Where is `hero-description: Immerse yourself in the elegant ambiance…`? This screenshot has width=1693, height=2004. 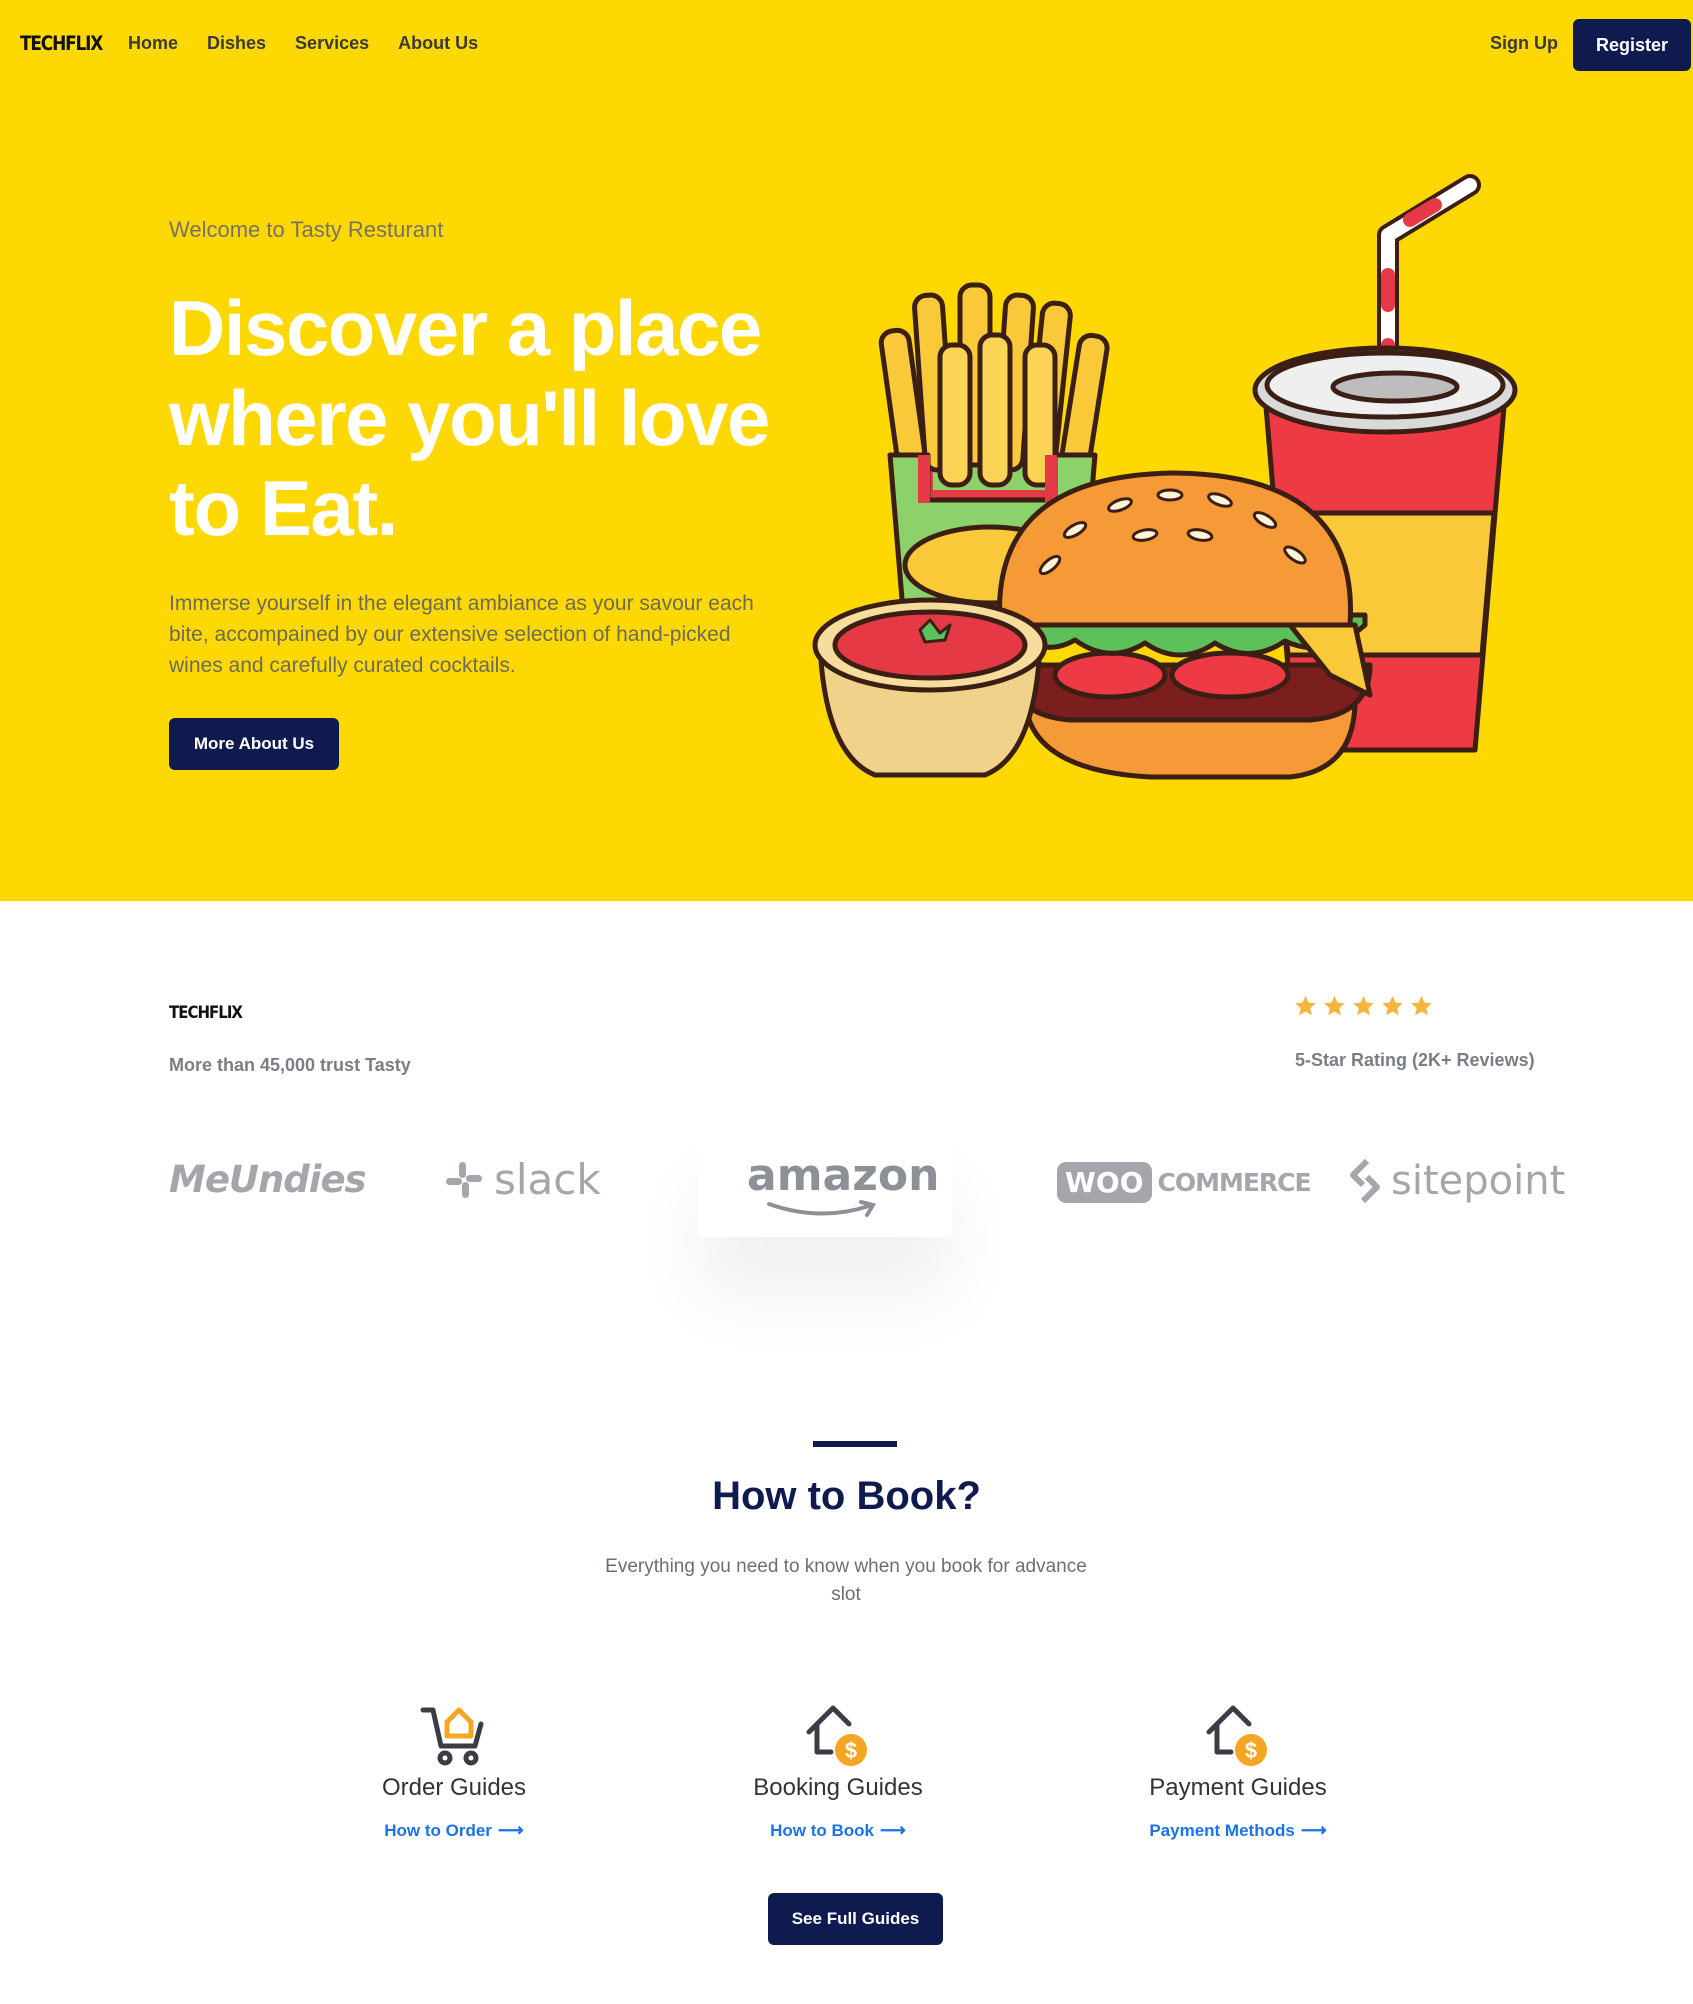 hero-description: Immerse yourself in the elegant ambiance… is located at coordinates (461, 634).